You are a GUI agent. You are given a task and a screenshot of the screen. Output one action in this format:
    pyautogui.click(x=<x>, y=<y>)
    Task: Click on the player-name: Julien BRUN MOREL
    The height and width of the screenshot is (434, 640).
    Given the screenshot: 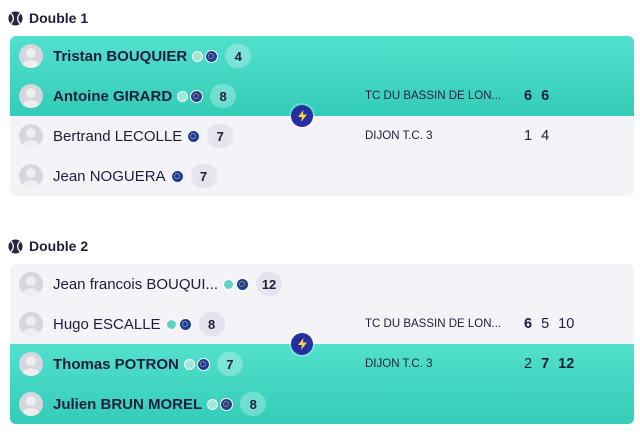 What is the action you would take?
    pyautogui.click(x=127, y=404)
    